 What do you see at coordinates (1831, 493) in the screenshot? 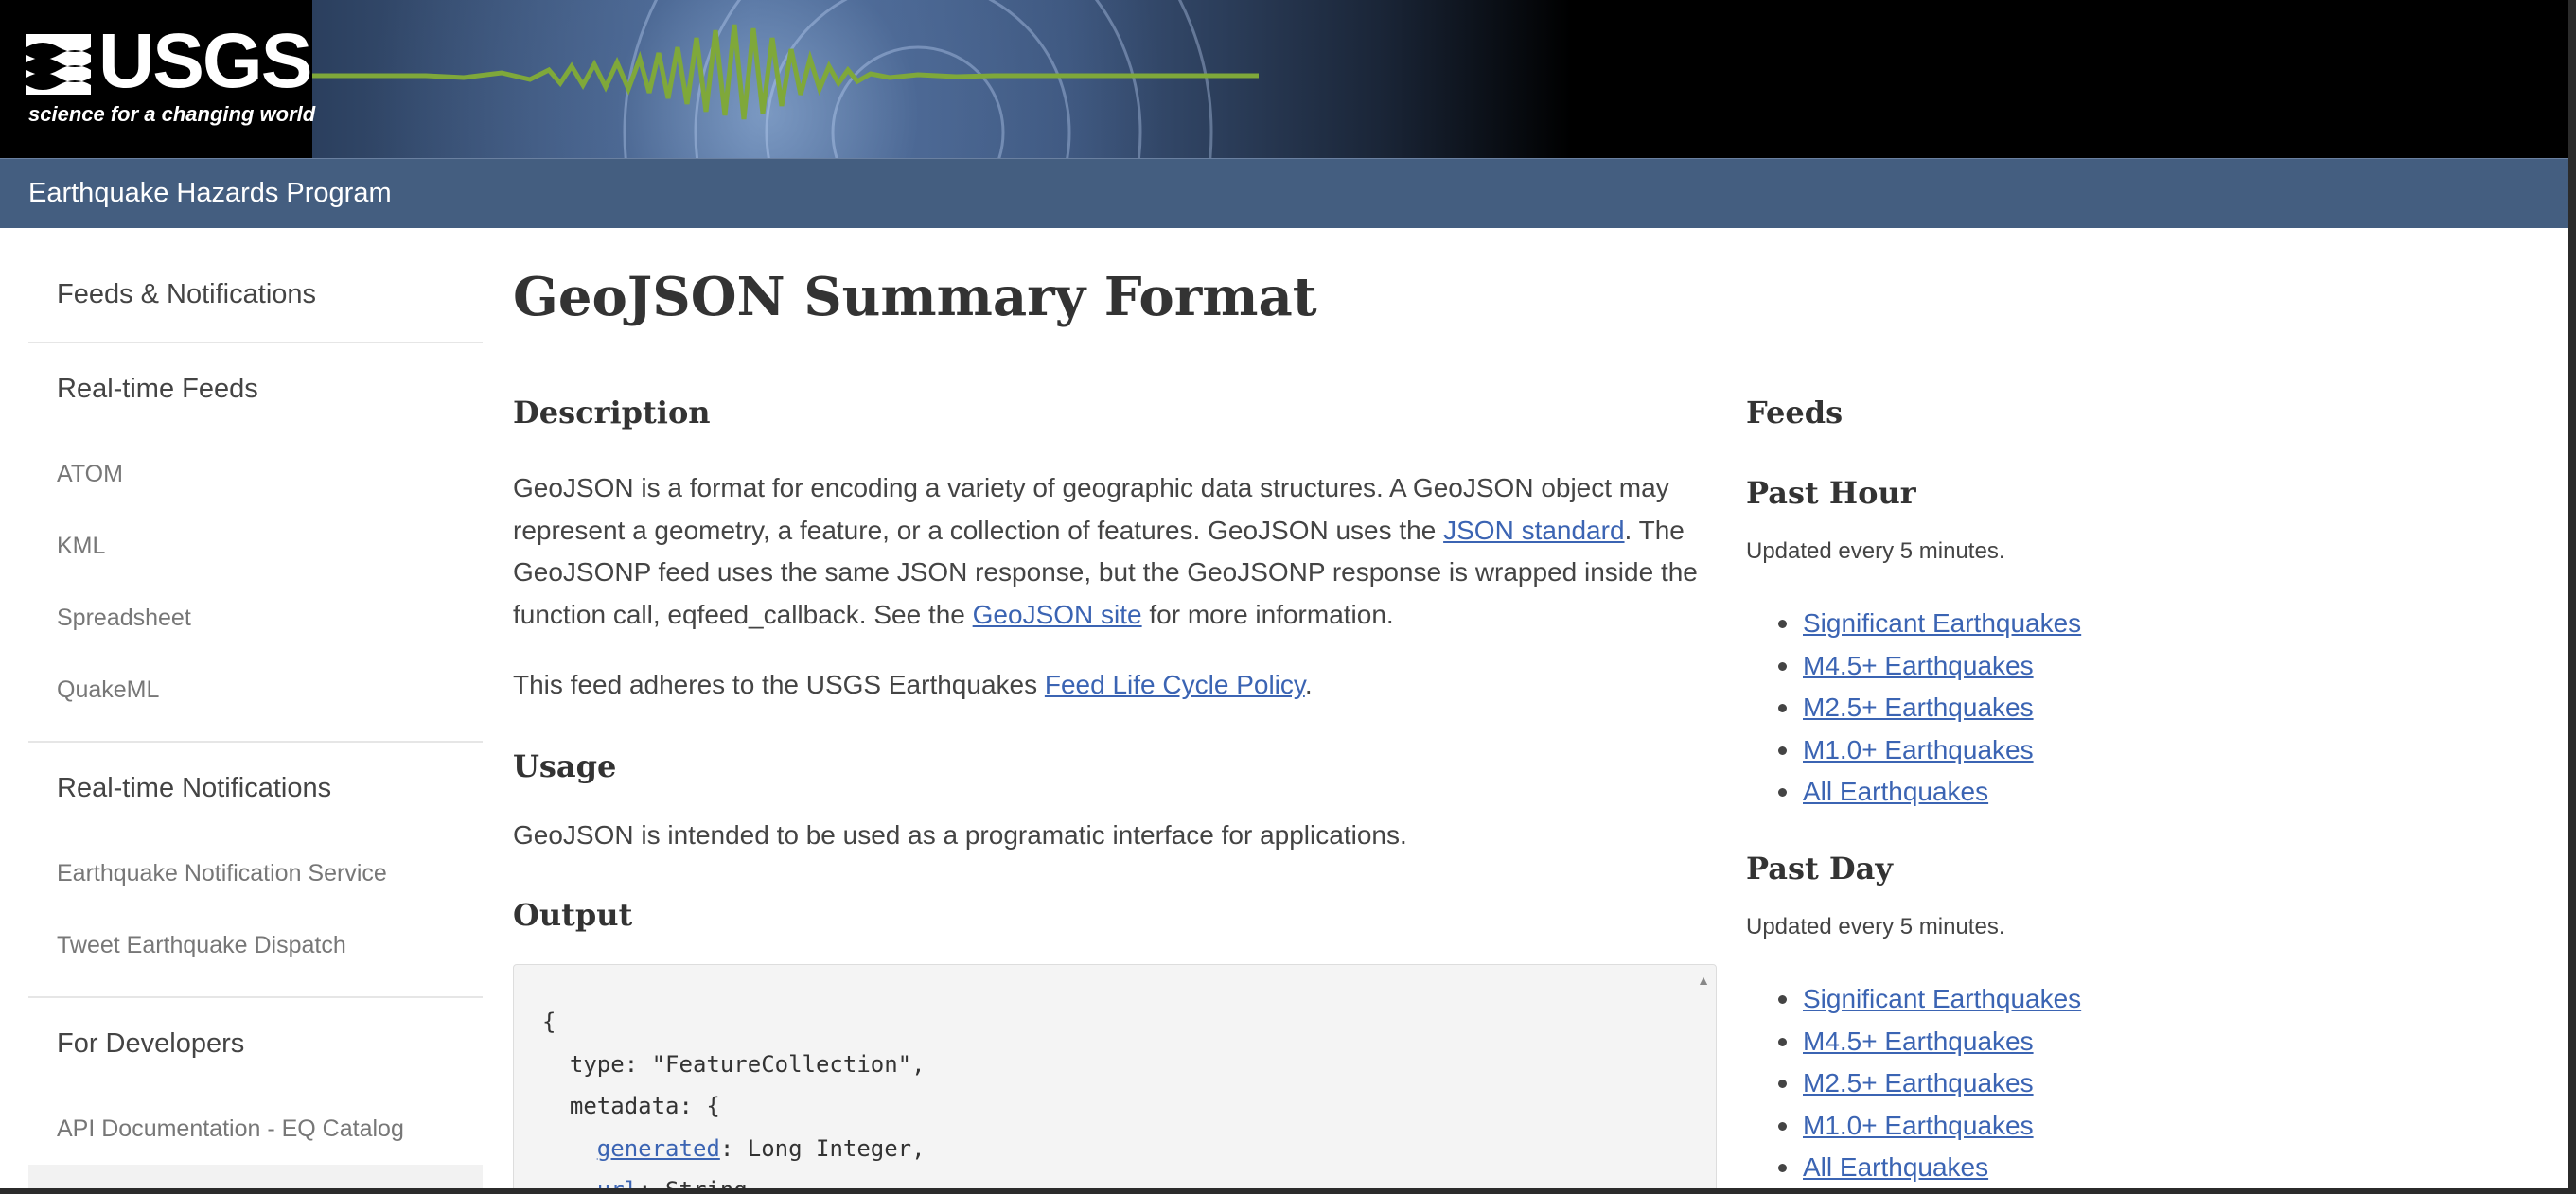
I see `past-hour-heading: Past Hour` at bounding box center [1831, 493].